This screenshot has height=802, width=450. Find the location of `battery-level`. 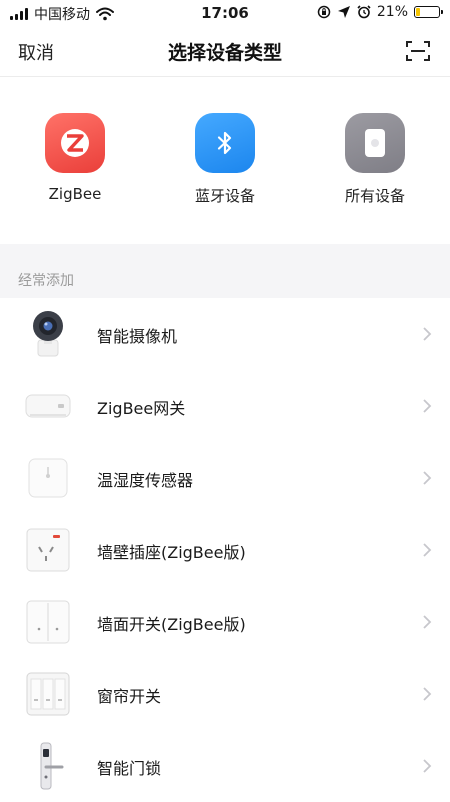

battery-level is located at coordinates (418, 12).